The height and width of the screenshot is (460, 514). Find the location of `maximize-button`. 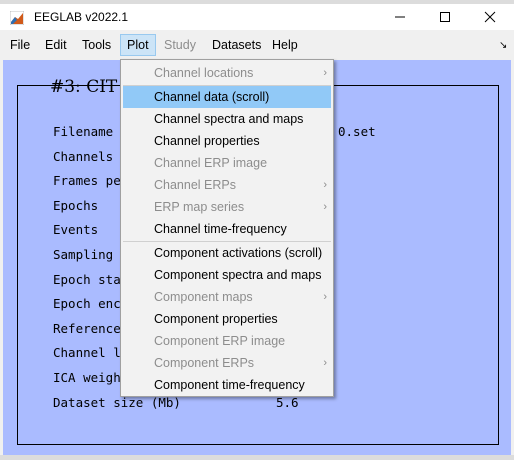

maximize-button is located at coordinates (445, 17).